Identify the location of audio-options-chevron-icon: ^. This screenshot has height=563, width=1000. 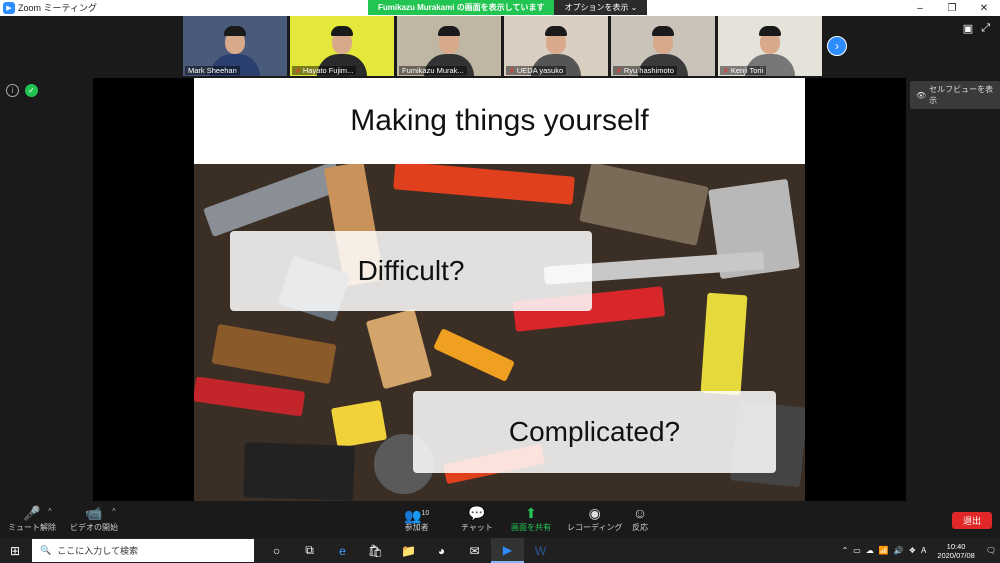
(50, 511).